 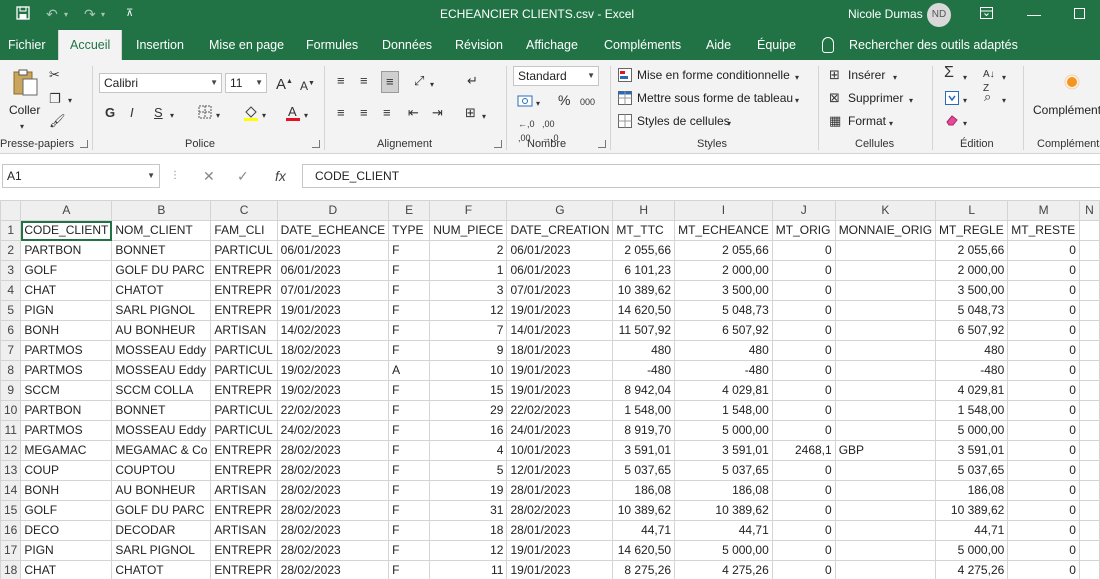 I want to click on cell-k15, so click(x=885, y=510).